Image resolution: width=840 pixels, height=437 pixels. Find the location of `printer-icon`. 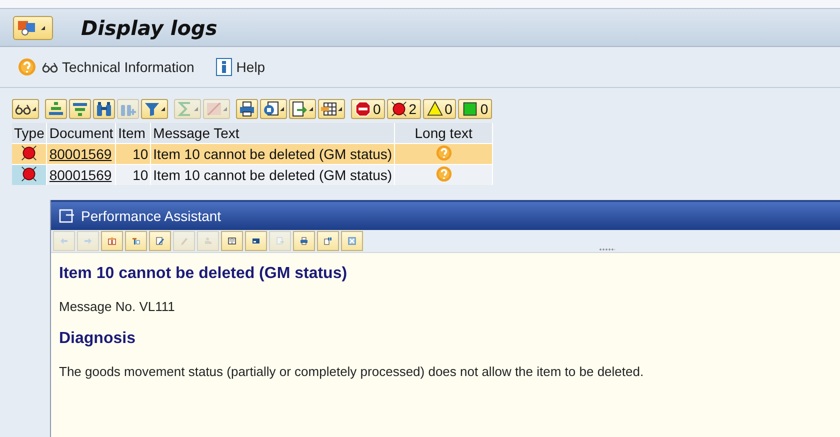

printer-icon is located at coordinates (247, 109).